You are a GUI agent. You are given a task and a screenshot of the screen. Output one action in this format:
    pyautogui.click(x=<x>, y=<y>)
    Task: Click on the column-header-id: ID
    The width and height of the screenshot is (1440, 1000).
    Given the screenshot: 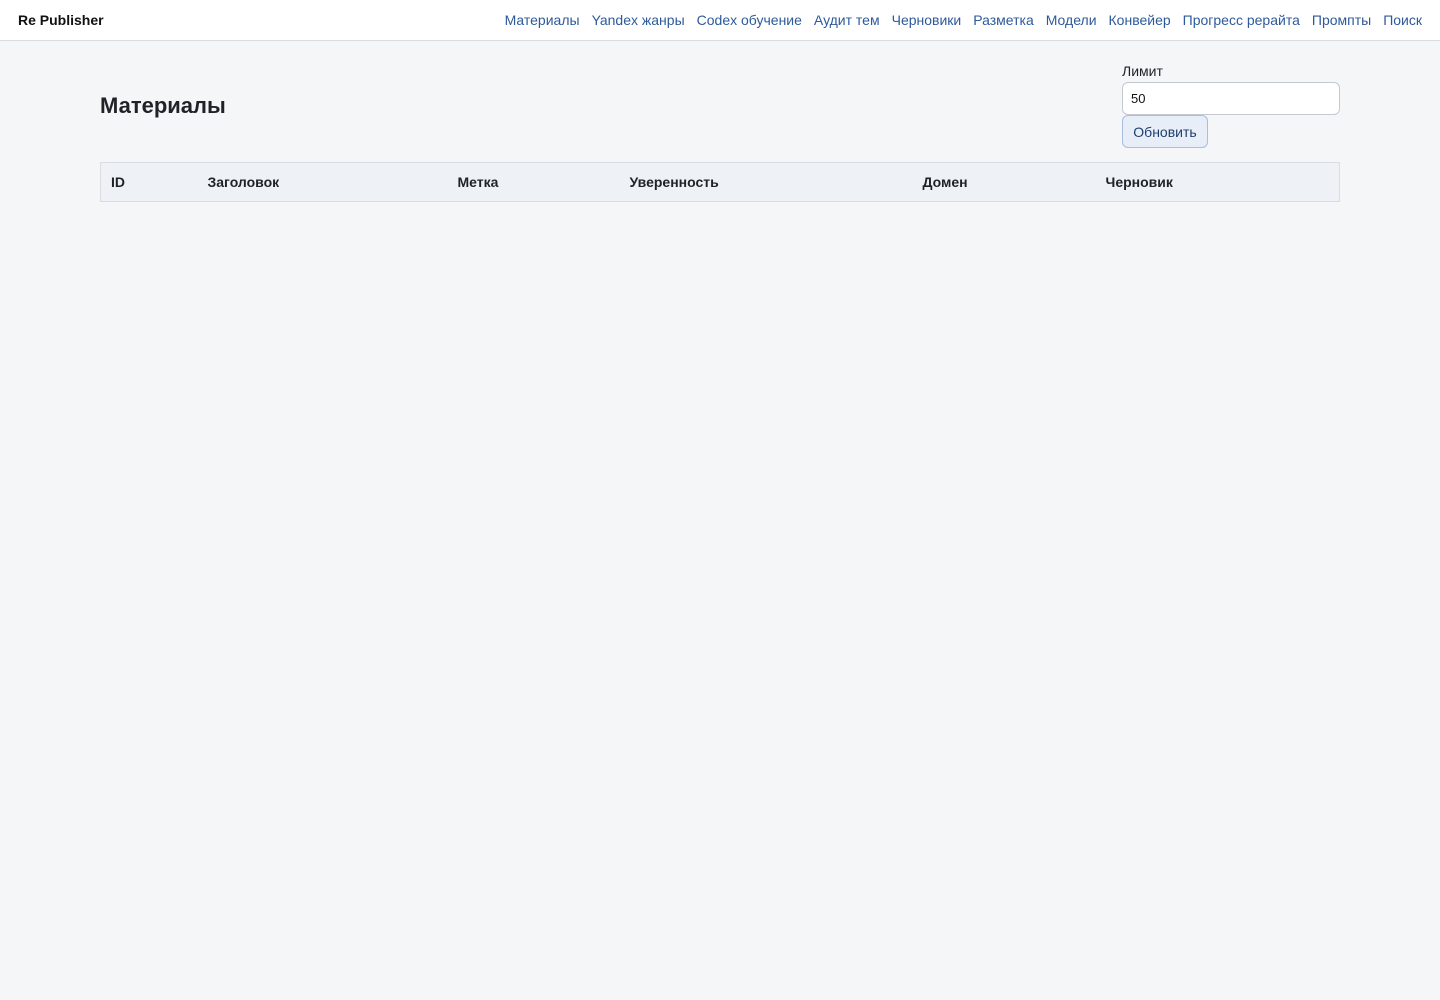 What is the action you would take?
    pyautogui.click(x=118, y=182)
    